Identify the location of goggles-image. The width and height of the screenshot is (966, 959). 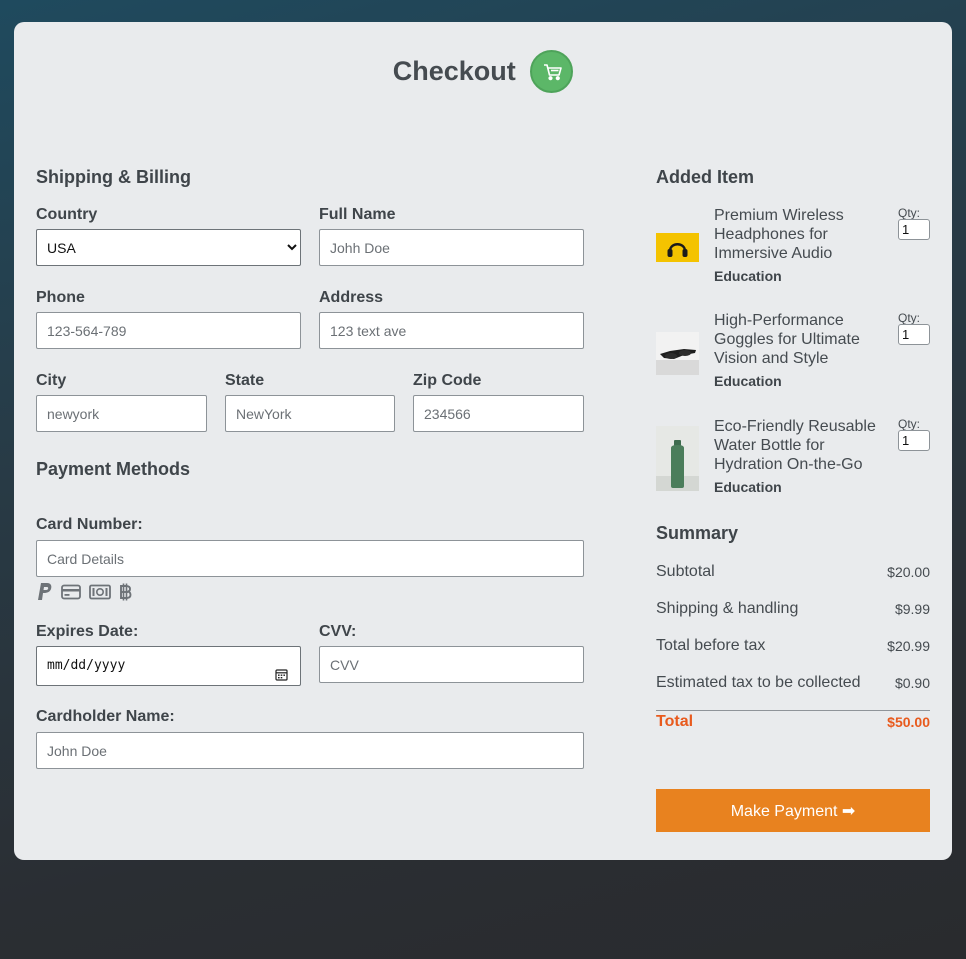
(677, 353).